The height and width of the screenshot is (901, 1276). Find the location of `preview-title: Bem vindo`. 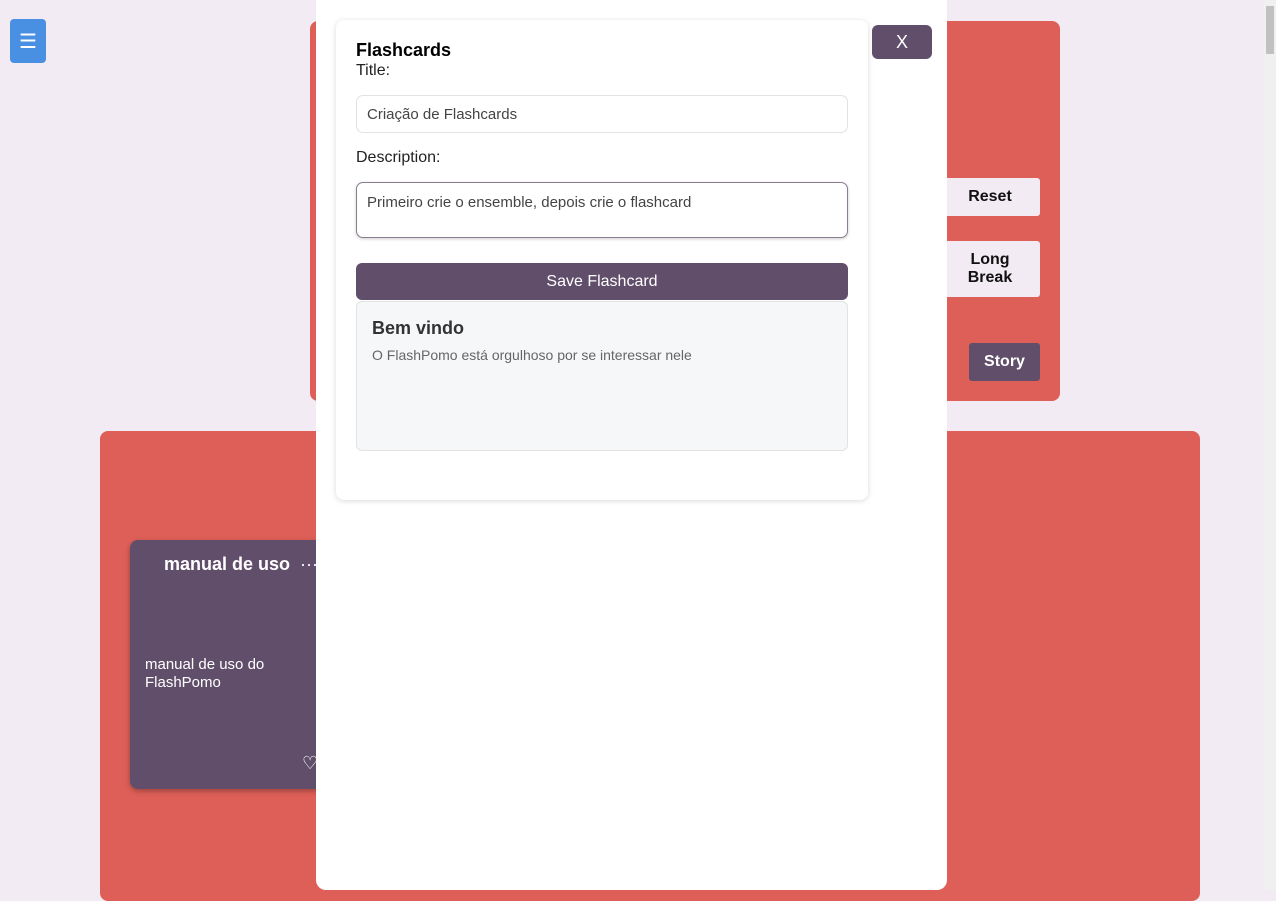

preview-title: Bem vindo is located at coordinates (418, 328).